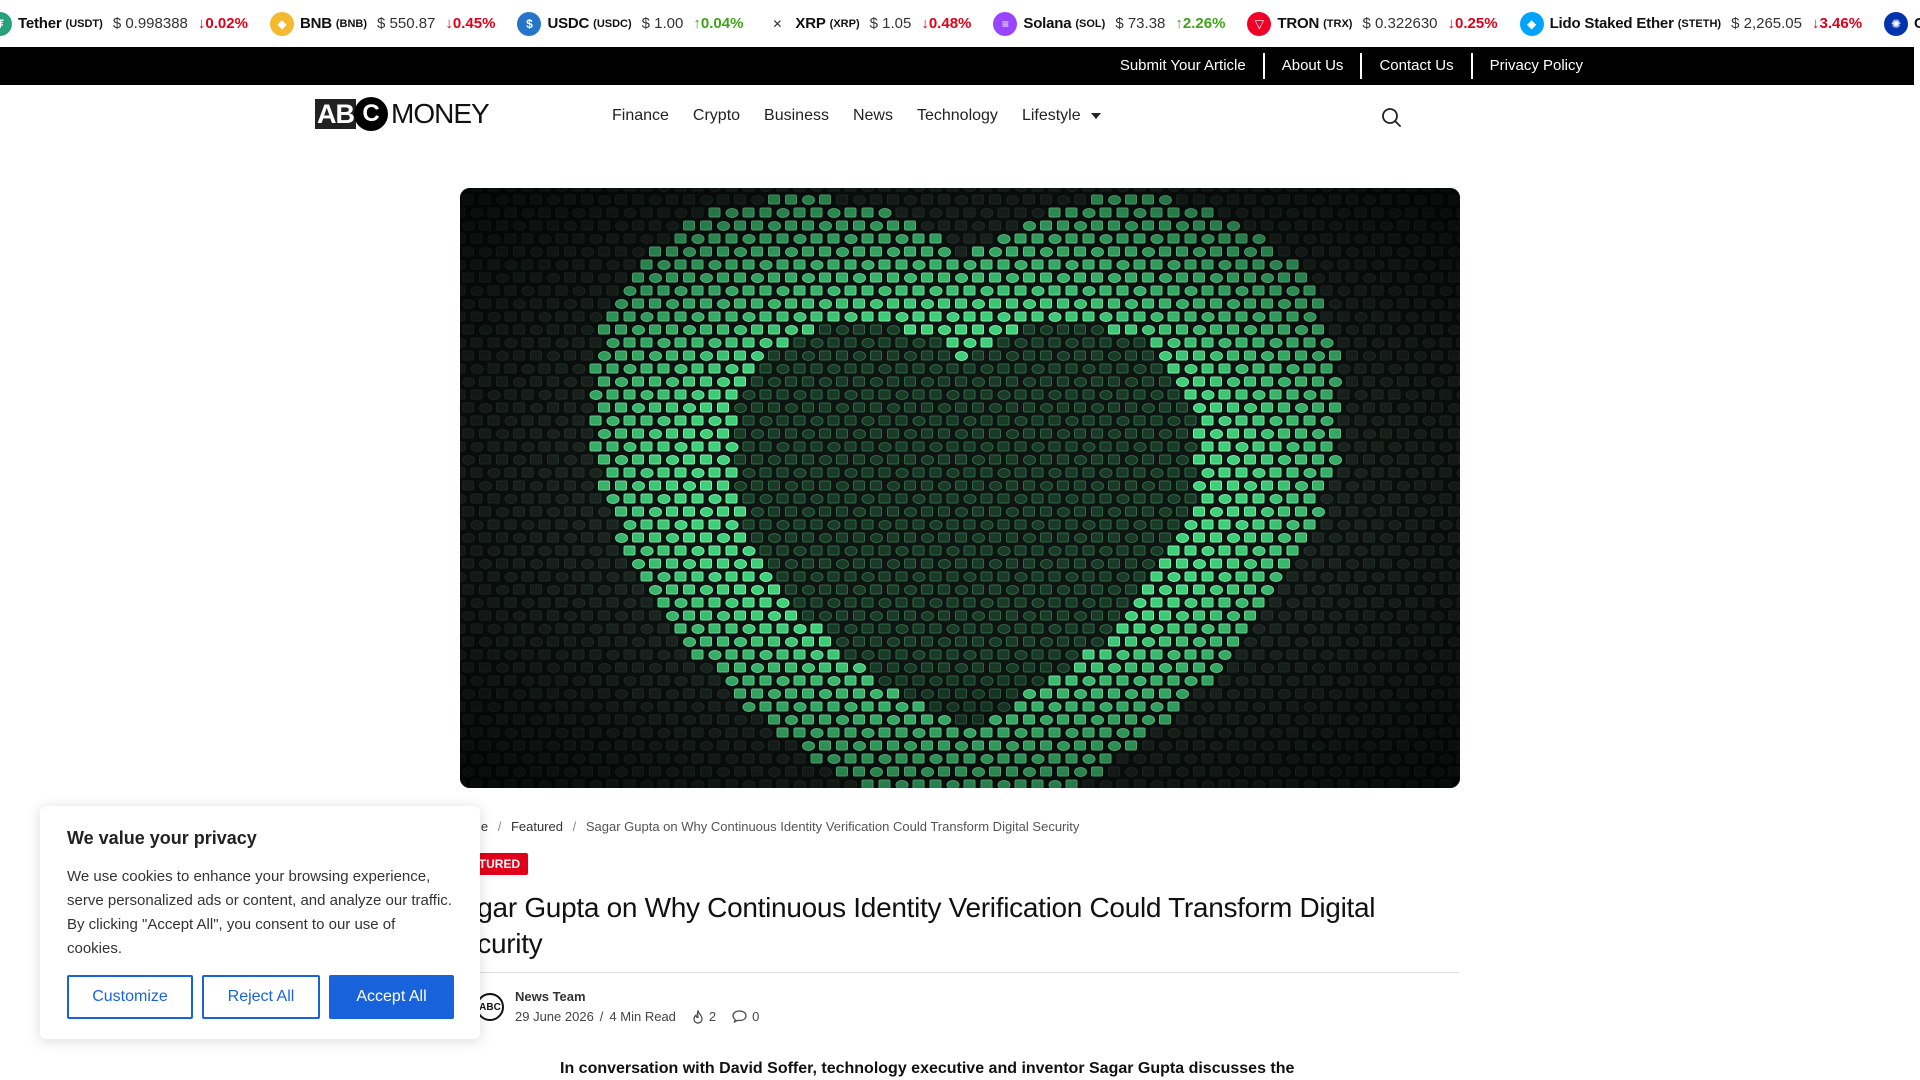 This screenshot has height=1080, width=1920. Describe the element at coordinates (712, 1016) in the screenshot. I see `likes-value: 2` at that location.